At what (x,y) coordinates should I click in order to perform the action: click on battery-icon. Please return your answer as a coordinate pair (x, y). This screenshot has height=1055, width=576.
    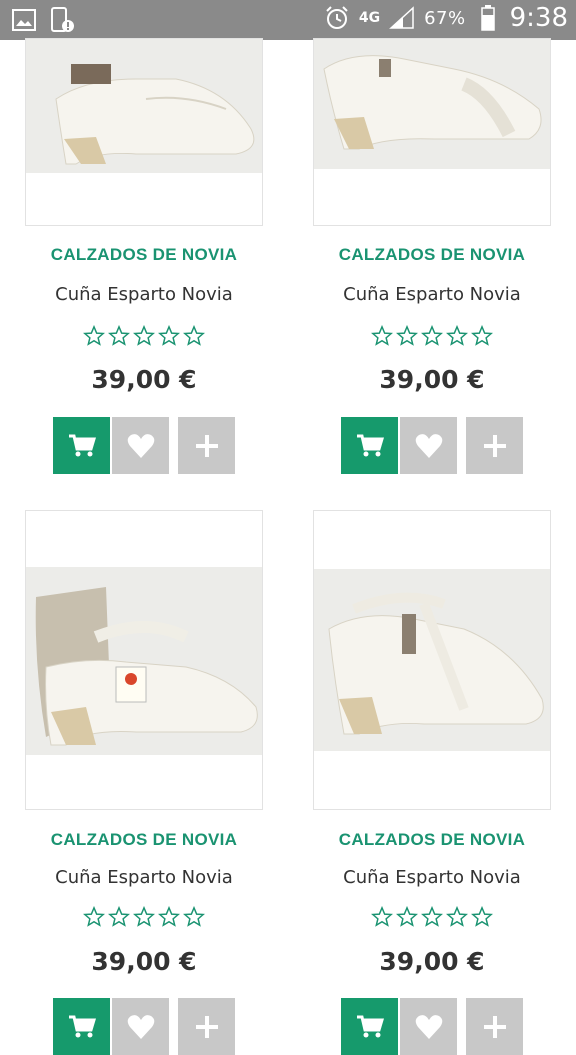
    Looking at the image, I should click on (488, 18).